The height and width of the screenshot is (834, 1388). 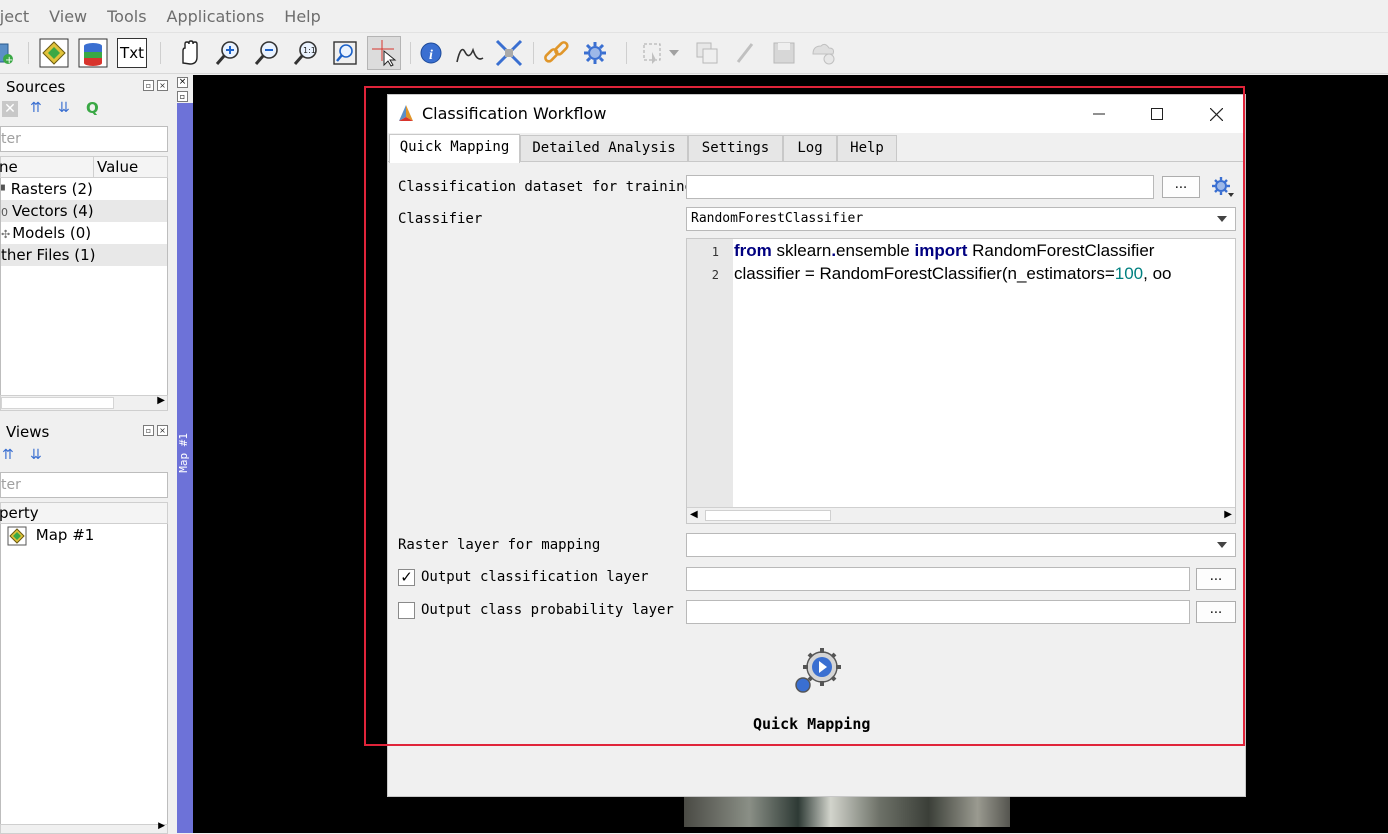 What do you see at coordinates (811, 724) in the screenshot?
I see `quick-mapping-button-label: Quick Mapping` at bounding box center [811, 724].